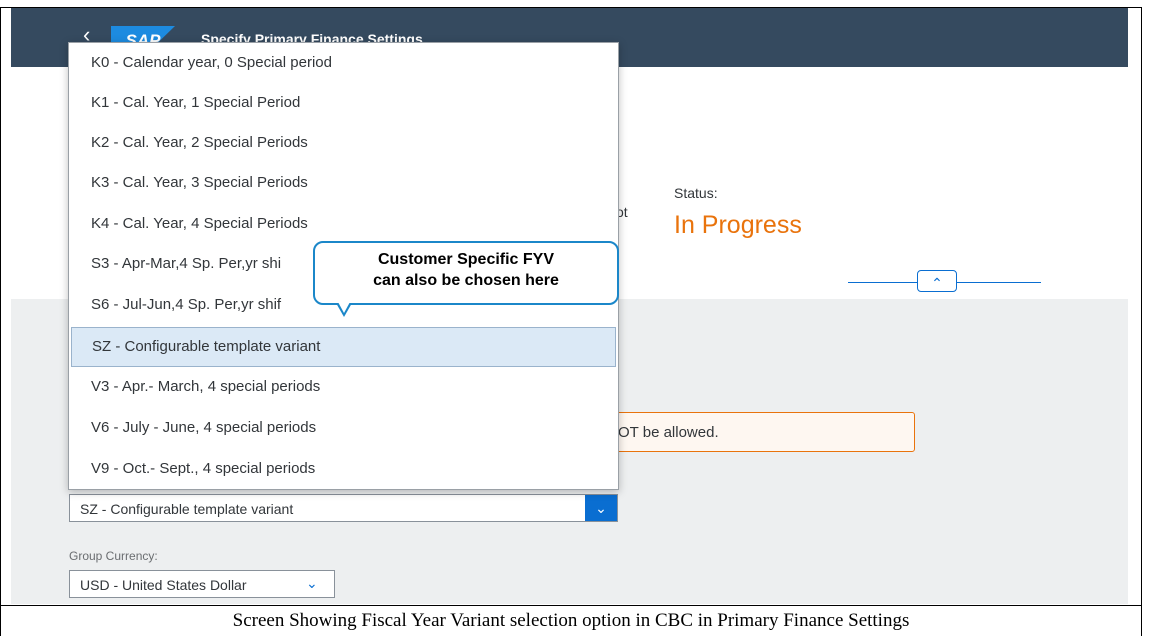  What do you see at coordinates (163, 585) in the screenshot?
I see `group-currency-value: USD - United States Dollar` at bounding box center [163, 585].